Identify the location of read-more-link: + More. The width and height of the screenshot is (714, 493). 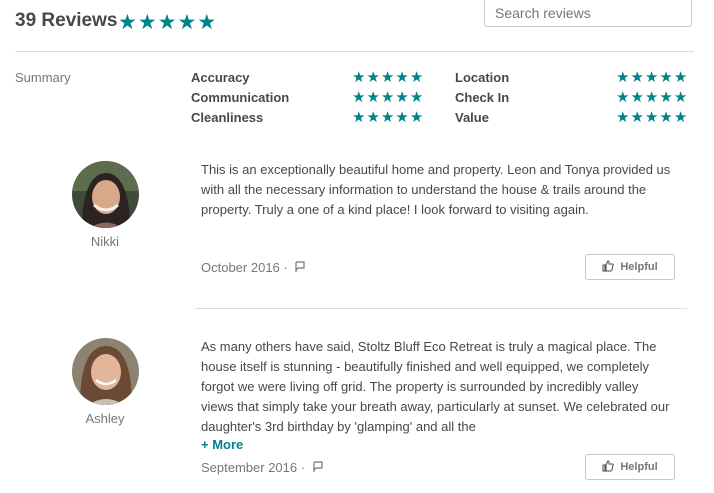
(222, 444).